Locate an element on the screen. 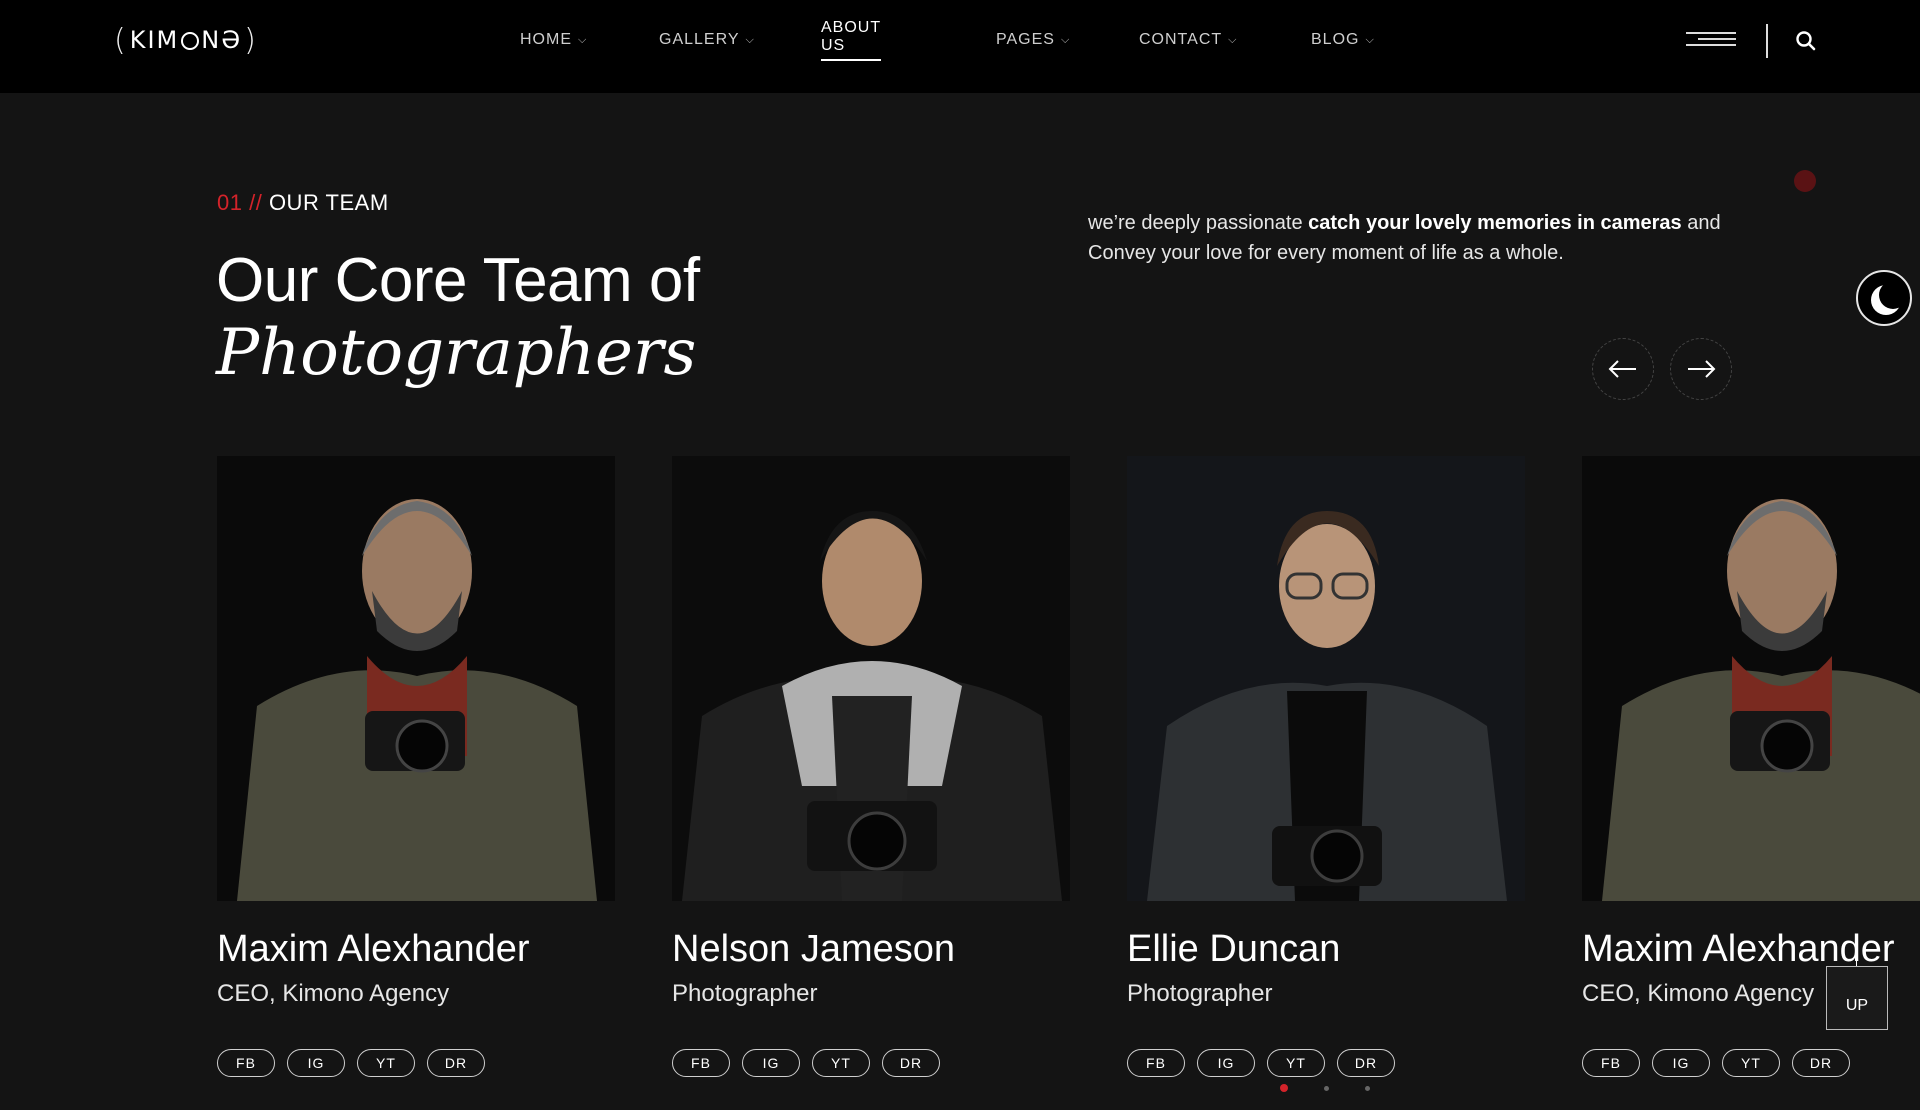 This screenshot has height=1110, width=1920. carousel-prev-button is located at coordinates (1623, 369).